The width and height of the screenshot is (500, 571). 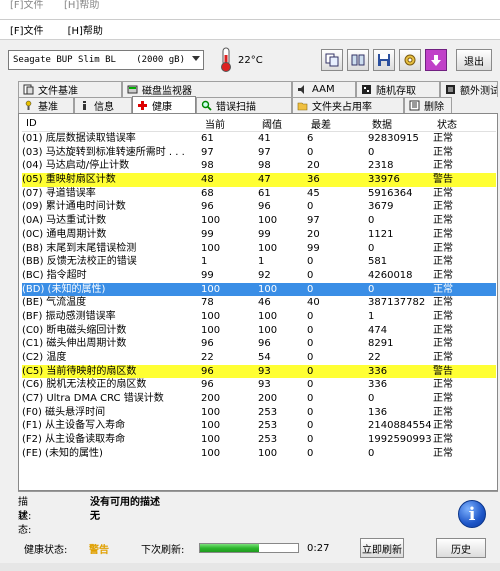 What do you see at coordinates (321, 123) in the screenshot?
I see `col-worst: 最差` at bounding box center [321, 123].